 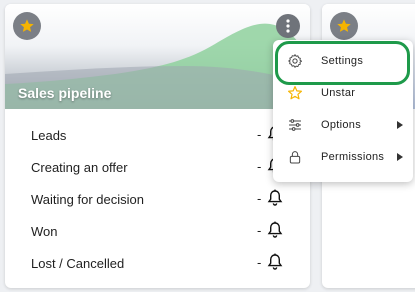 I want to click on stage-label: Leads, so click(x=49, y=135).